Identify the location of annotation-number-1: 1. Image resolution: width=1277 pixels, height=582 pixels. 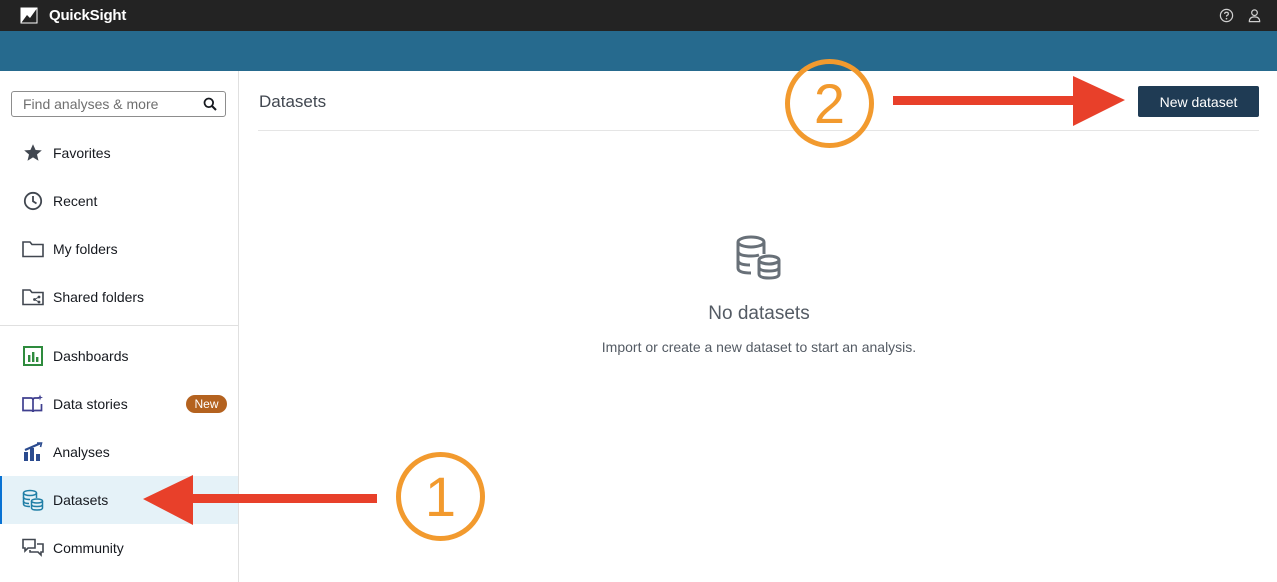
(440, 496).